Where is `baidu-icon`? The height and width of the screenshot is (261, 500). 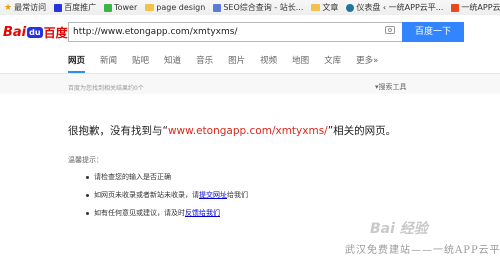
baidu-icon is located at coordinates (58, 7).